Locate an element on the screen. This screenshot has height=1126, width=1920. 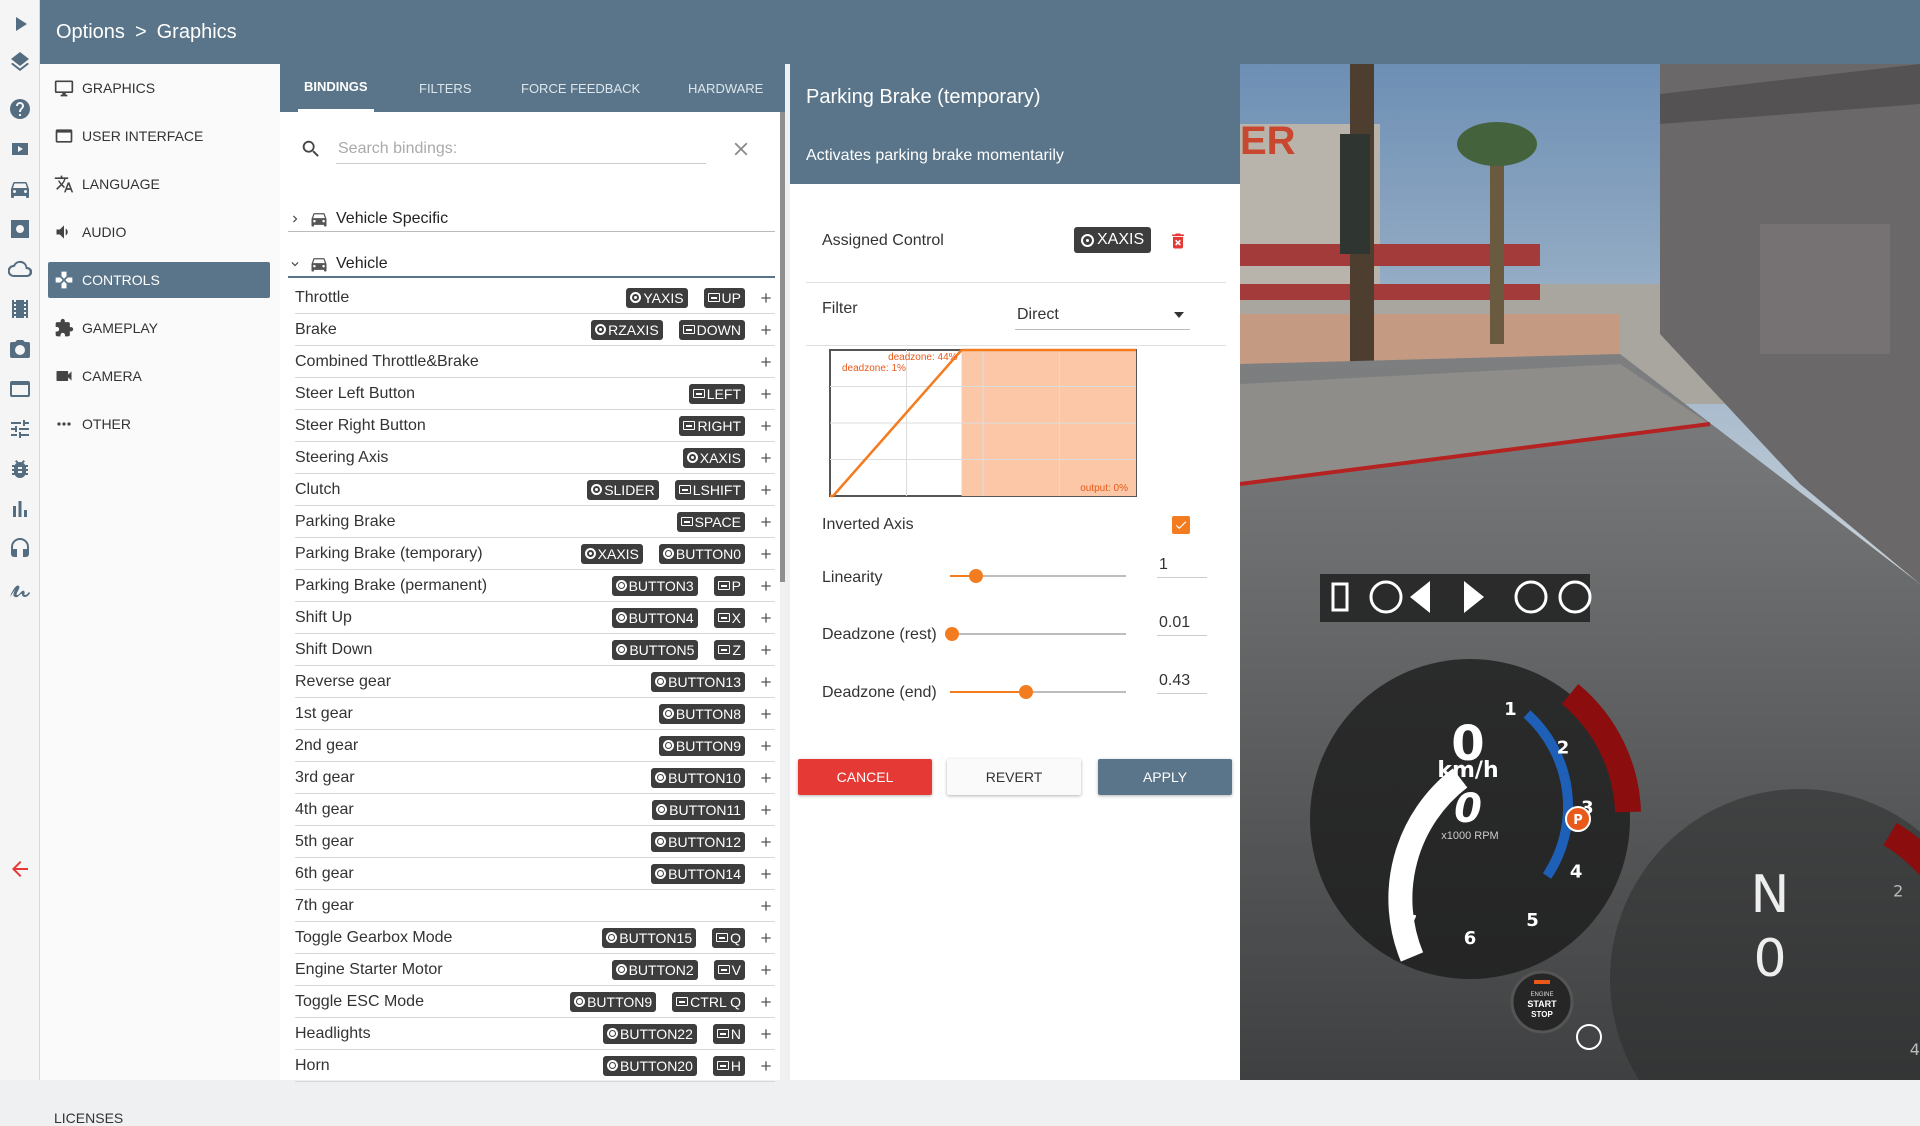
headphones-icon is located at coordinates (20, 549).